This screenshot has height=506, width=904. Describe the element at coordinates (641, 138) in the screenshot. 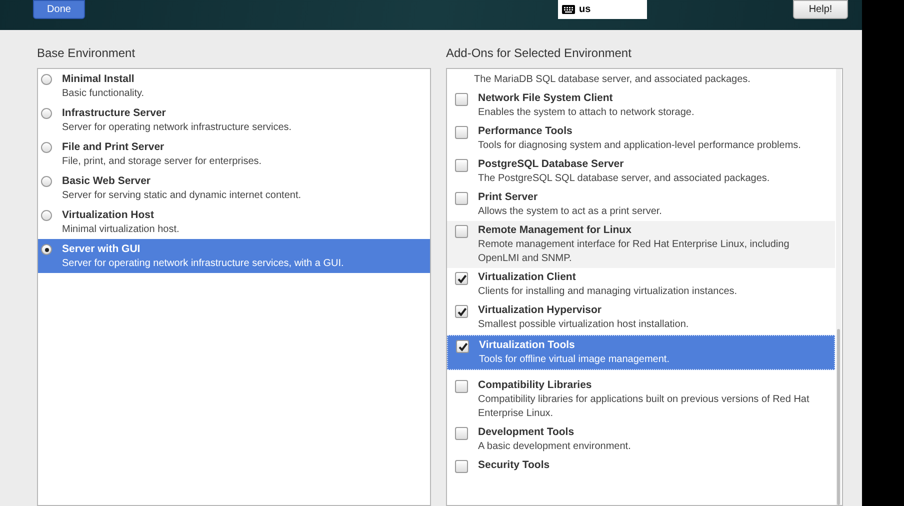

I see `addon-option: Performance Tools Tools for diagnosing system and application-level performance problems.` at that location.